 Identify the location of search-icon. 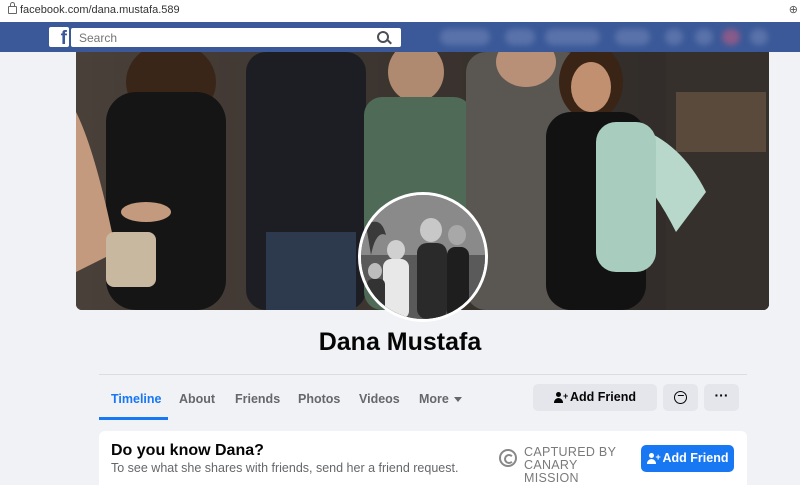
(383, 37).